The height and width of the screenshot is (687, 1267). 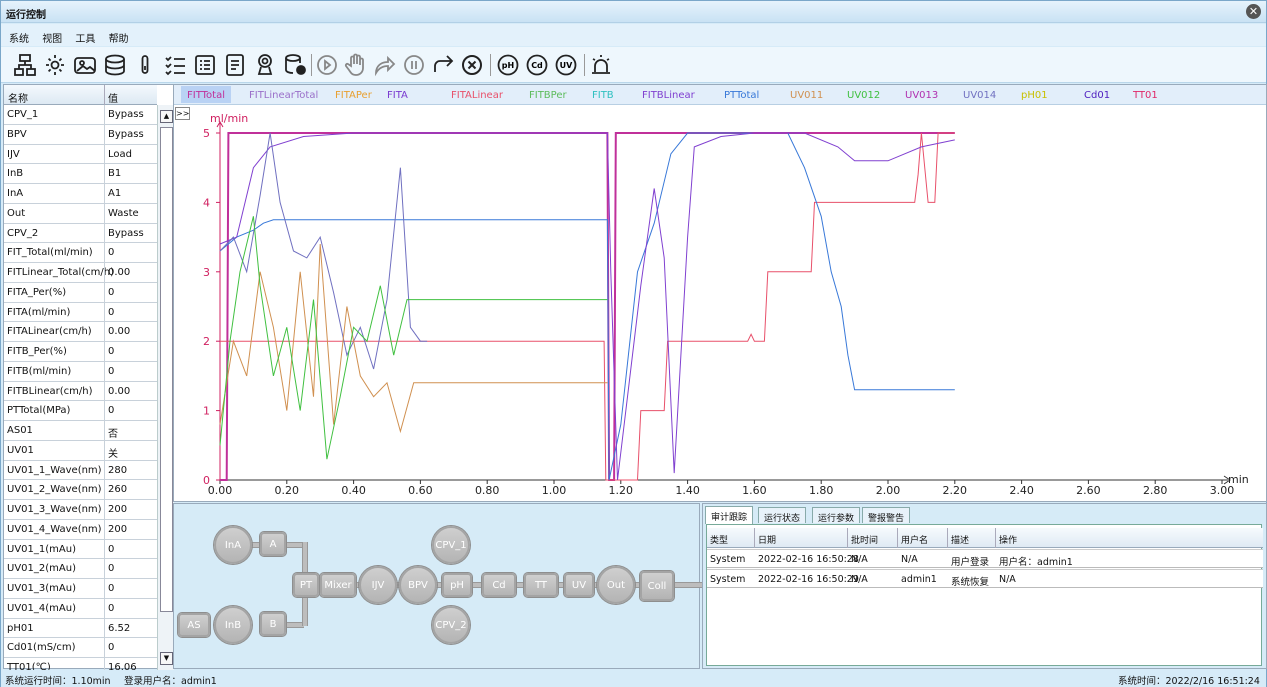 What do you see at coordinates (80, 628) in the screenshot?
I see `table-row: pH01 6.52` at bounding box center [80, 628].